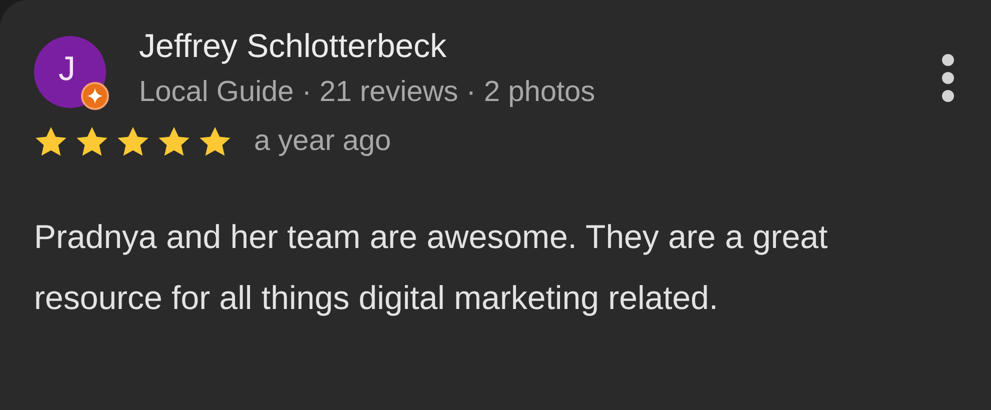 The image size is (991, 410). What do you see at coordinates (540, 46) in the screenshot?
I see `reviewer-name: Jeffrey Schlotterbeck` at bounding box center [540, 46].